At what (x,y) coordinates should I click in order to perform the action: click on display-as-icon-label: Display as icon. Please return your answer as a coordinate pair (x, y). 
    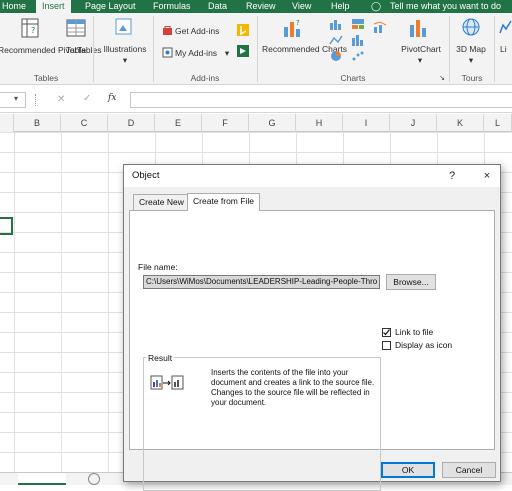
    Looking at the image, I should click on (423, 345).